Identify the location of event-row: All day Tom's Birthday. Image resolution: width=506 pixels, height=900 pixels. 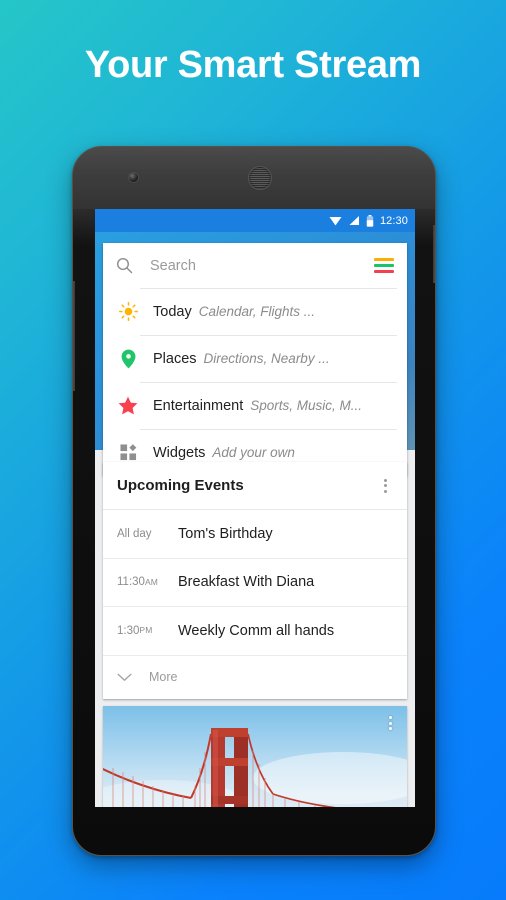
(255, 534).